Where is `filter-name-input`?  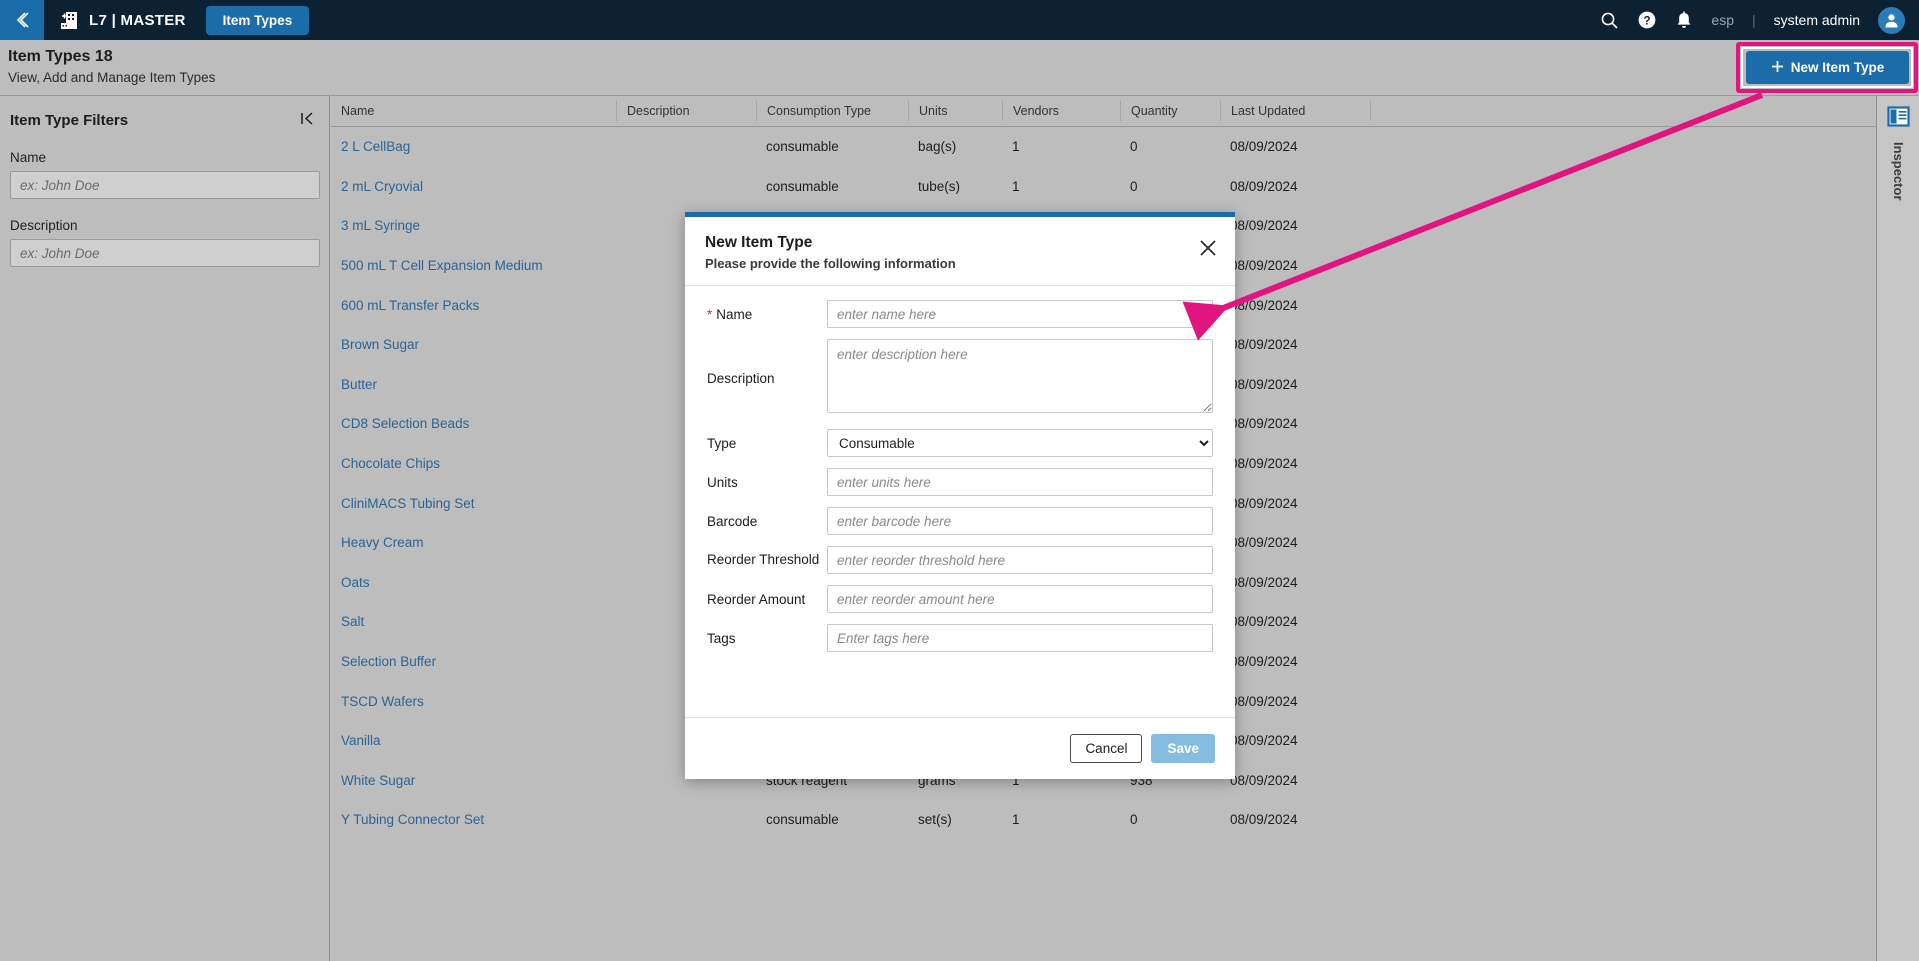 filter-name-input is located at coordinates (165, 185).